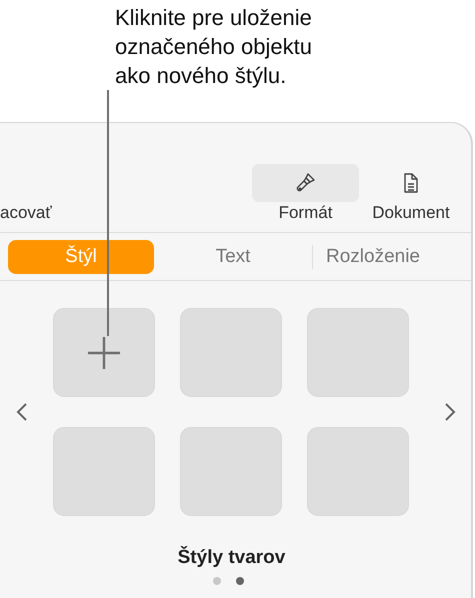 This screenshot has width=475, height=598. I want to click on plus-icon, so click(104, 352).